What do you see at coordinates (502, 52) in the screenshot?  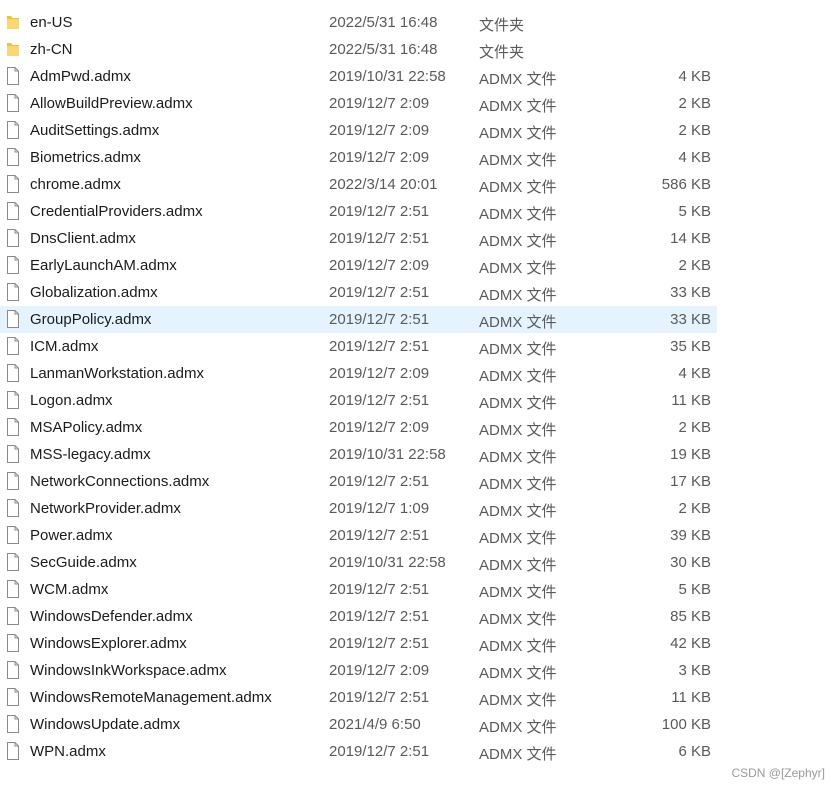 I see `file-type: 文件夹` at bounding box center [502, 52].